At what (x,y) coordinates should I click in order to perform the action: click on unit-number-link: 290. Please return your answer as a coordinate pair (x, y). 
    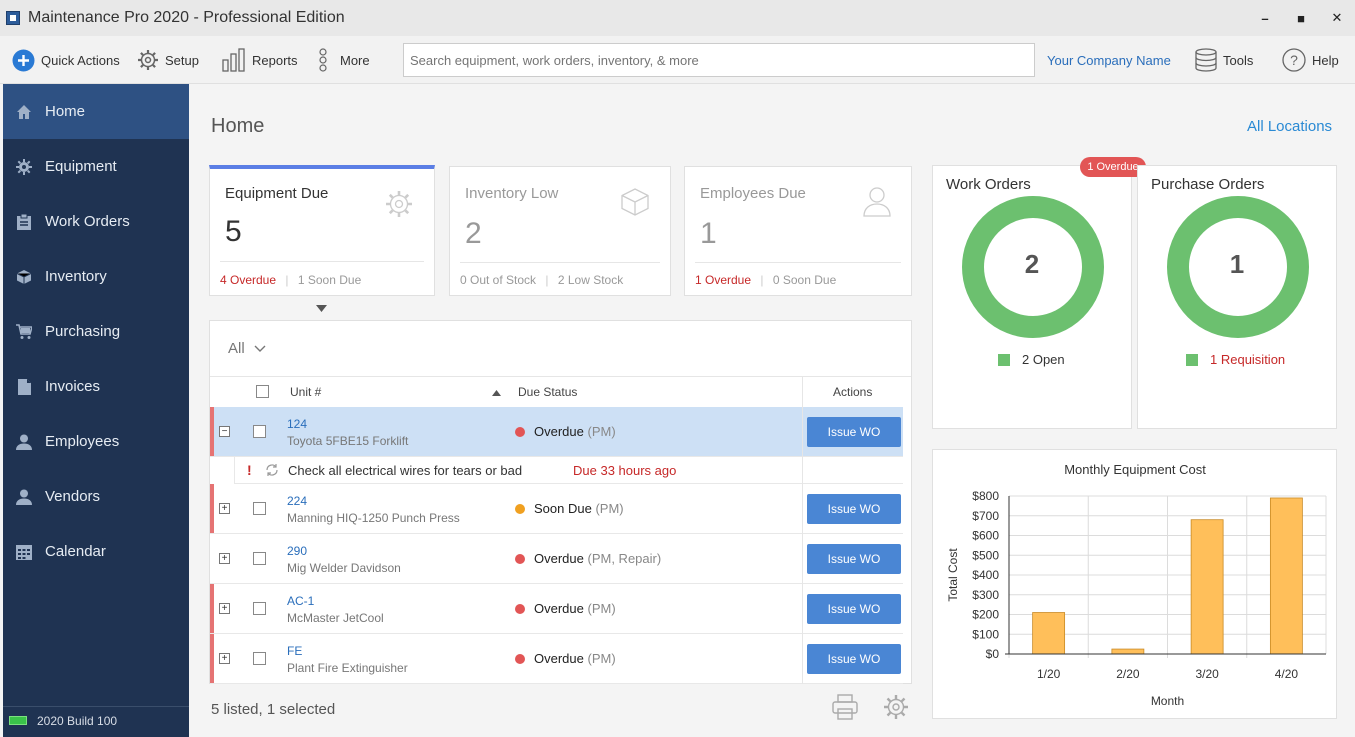
    Looking at the image, I should click on (297, 551).